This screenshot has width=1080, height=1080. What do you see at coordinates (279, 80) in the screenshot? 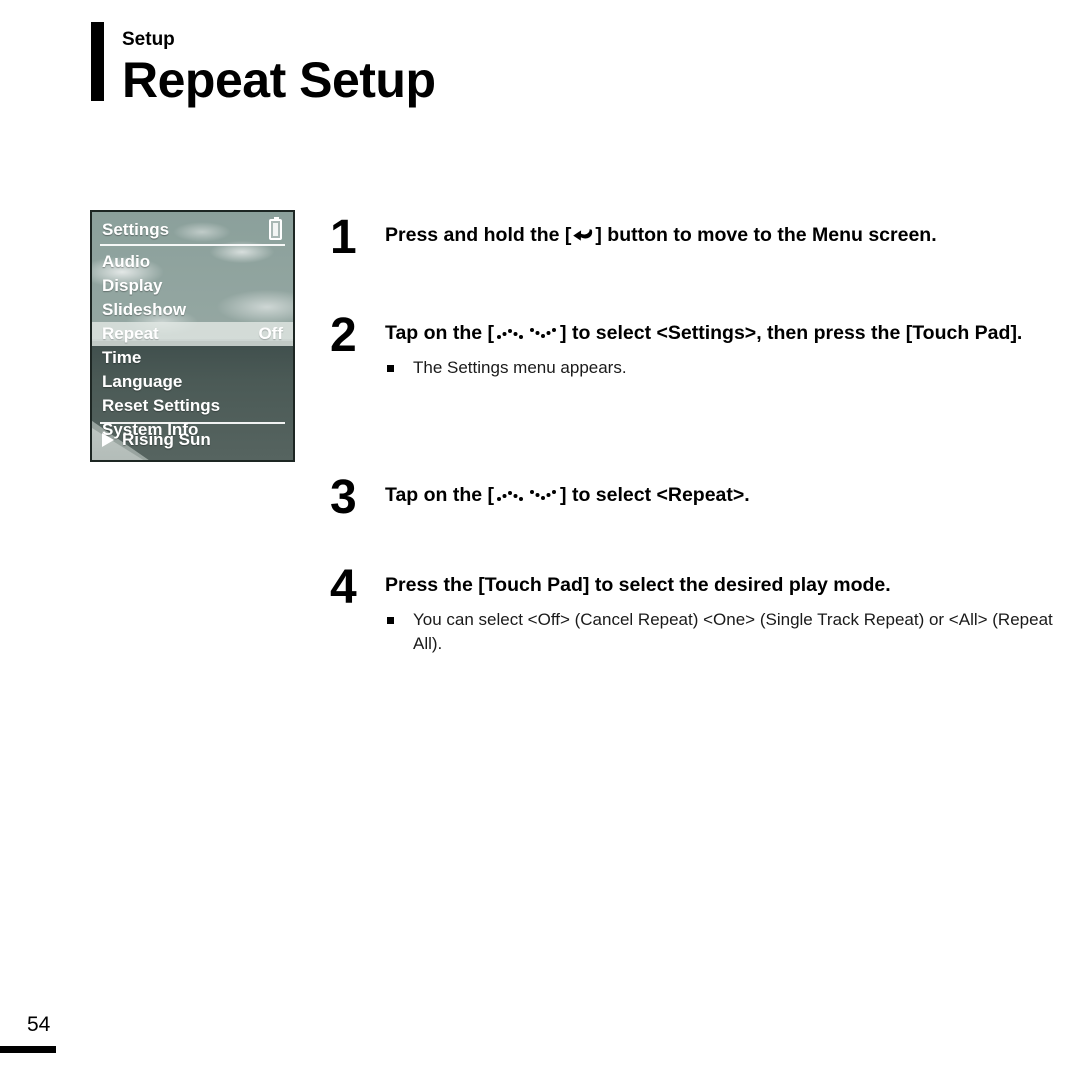
I see `page-title: Repeat Setup` at bounding box center [279, 80].